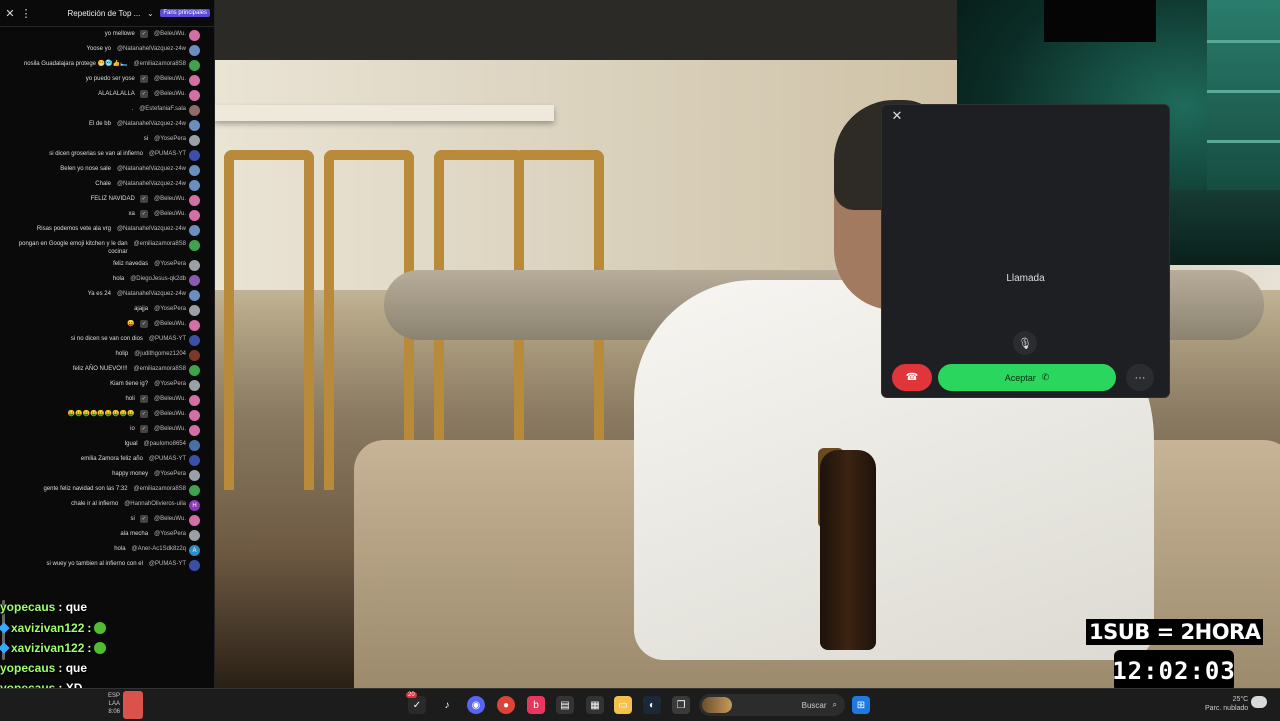 The height and width of the screenshot is (721, 1280). I want to click on app-b-icon: b, so click(536, 705).